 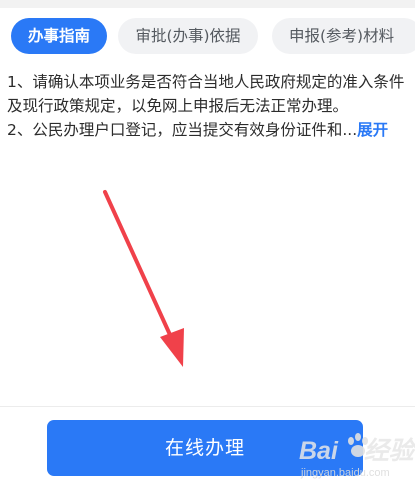 I want to click on baidu-watermark: Bai 经验 jingyan.baidu.com, so click(x=356, y=456).